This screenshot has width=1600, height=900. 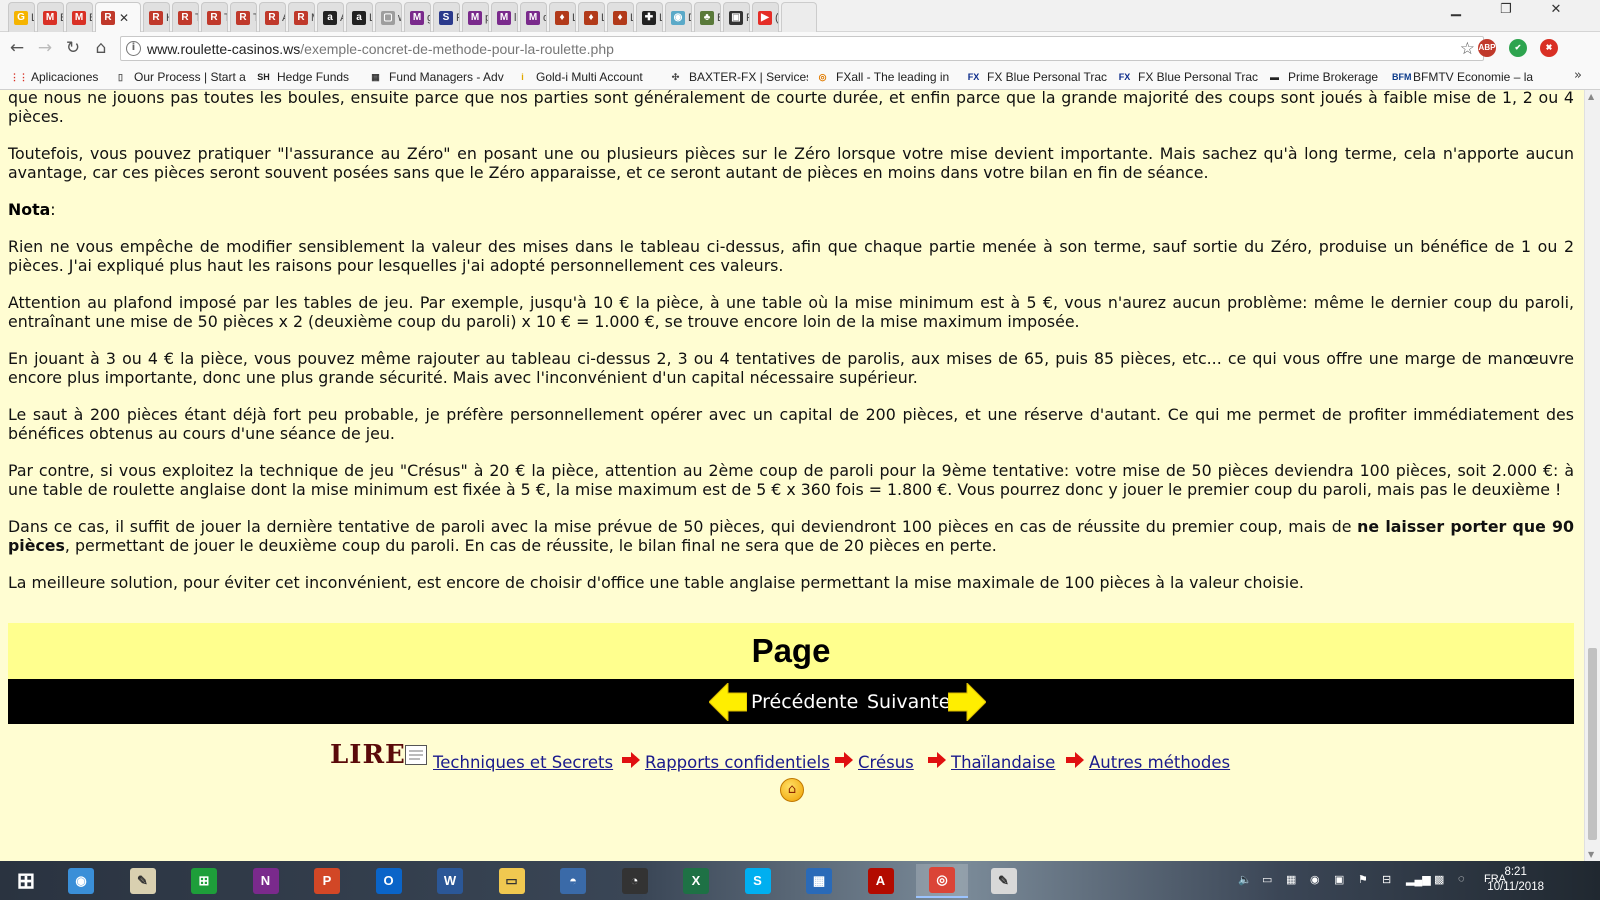 I want to click on tab: Mga, so click(x=417, y=17).